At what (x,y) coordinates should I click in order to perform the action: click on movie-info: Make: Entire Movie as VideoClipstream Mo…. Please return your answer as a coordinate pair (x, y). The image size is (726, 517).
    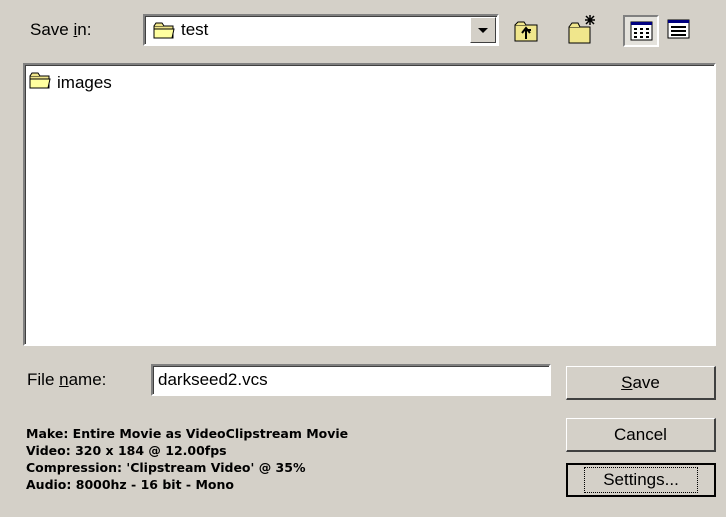
    Looking at the image, I should click on (187, 459).